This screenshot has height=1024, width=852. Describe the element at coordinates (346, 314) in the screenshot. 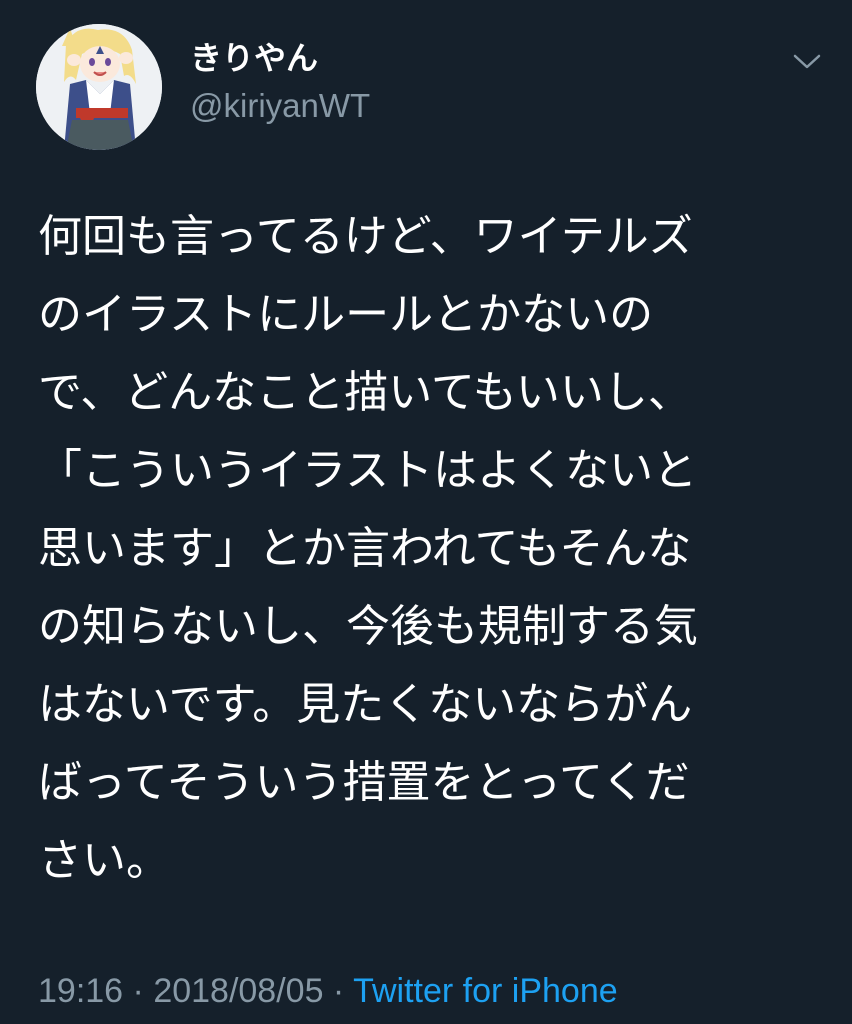

I see `tweet-text-line: のイラストにルールとかないの` at that location.